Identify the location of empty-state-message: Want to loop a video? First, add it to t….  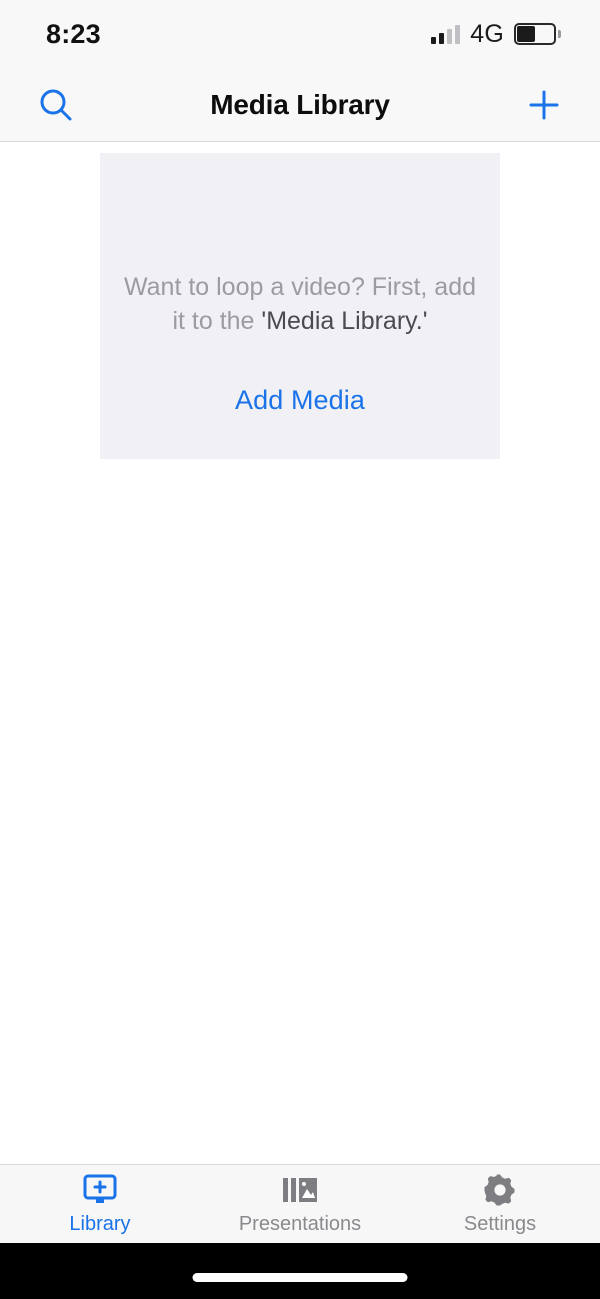
(300, 304).